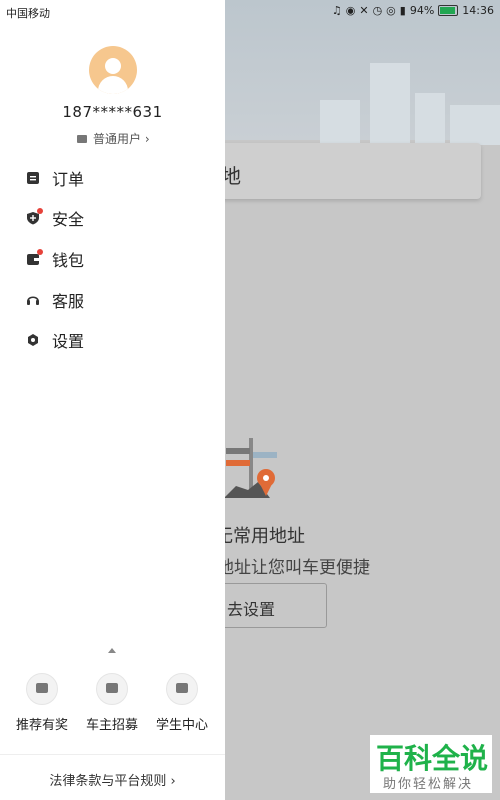  Describe the element at coordinates (33, 340) in the screenshot. I see `gear-icon` at that location.